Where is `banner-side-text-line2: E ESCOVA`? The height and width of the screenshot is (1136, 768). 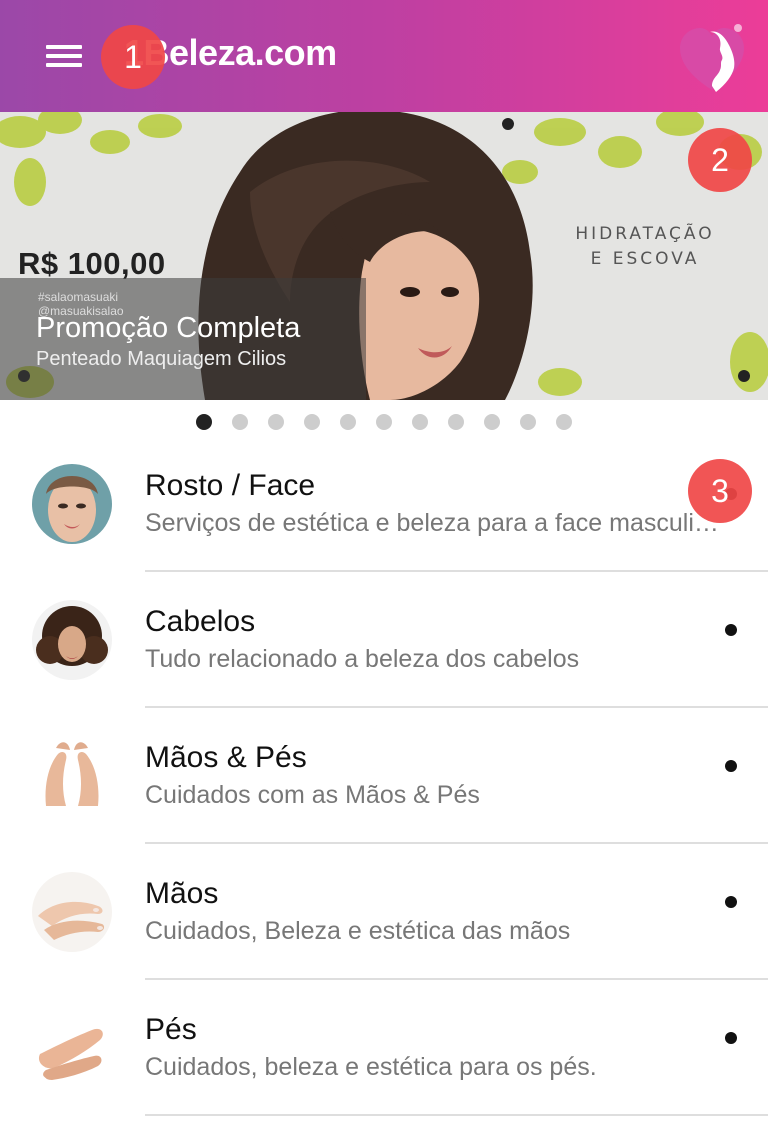 banner-side-text-line2: E ESCOVA is located at coordinates (645, 259).